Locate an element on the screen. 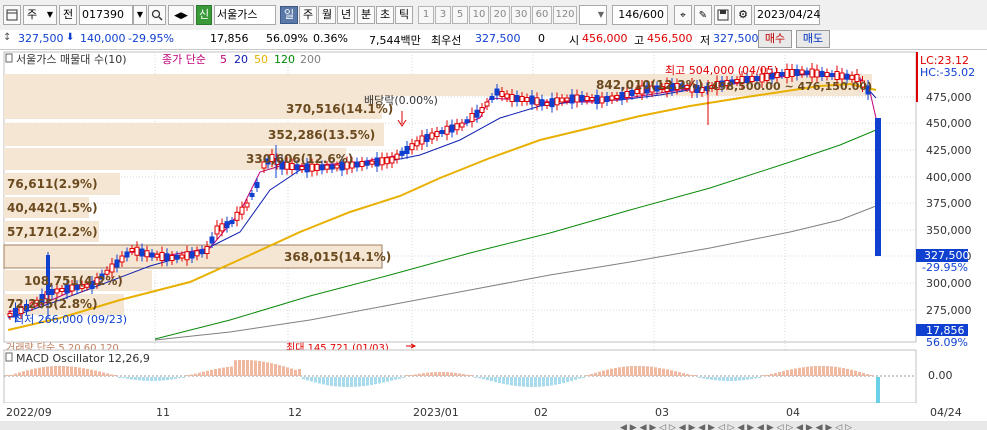  price-tick-label: 275,000 is located at coordinates (949, 310).